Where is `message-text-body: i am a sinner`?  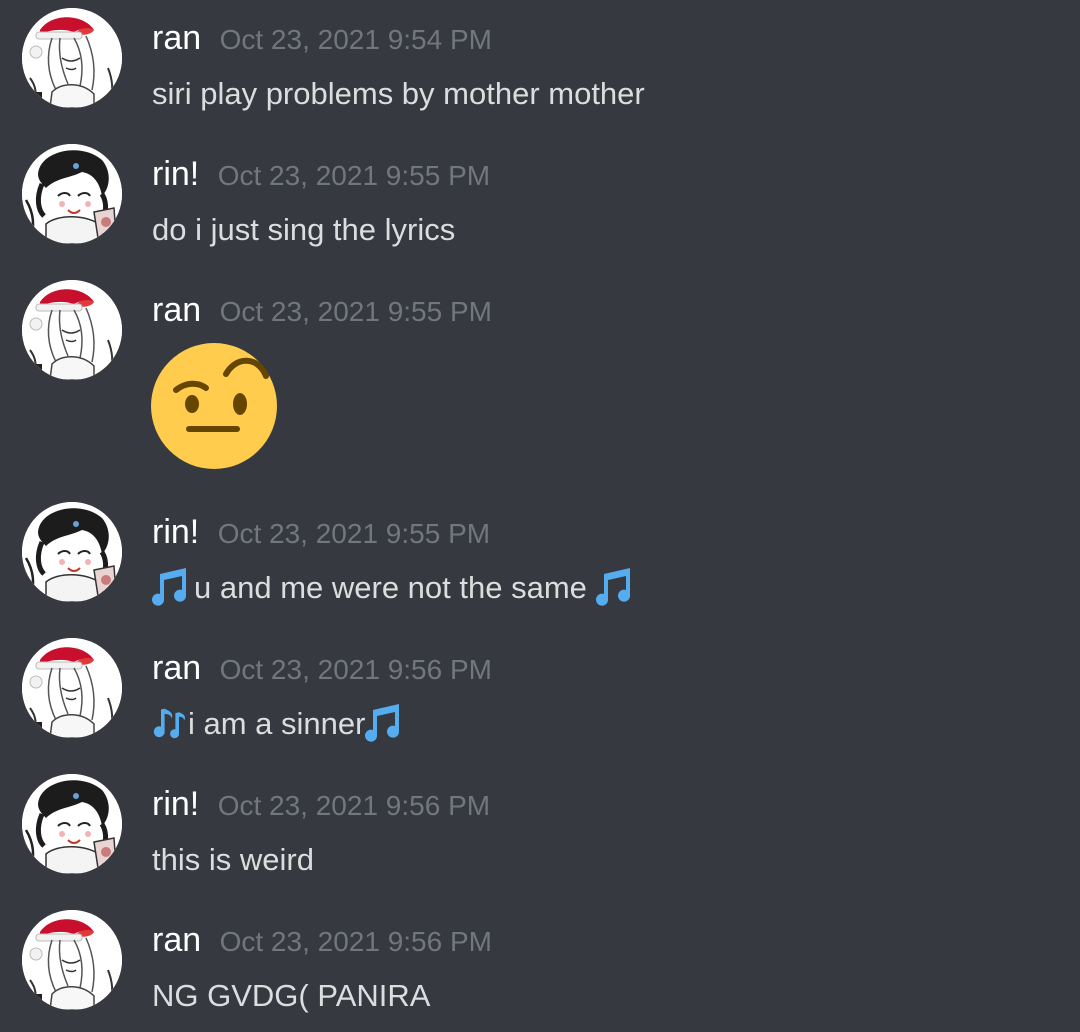
message-text-body: i am a sinner is located at coordinates (277, 723).